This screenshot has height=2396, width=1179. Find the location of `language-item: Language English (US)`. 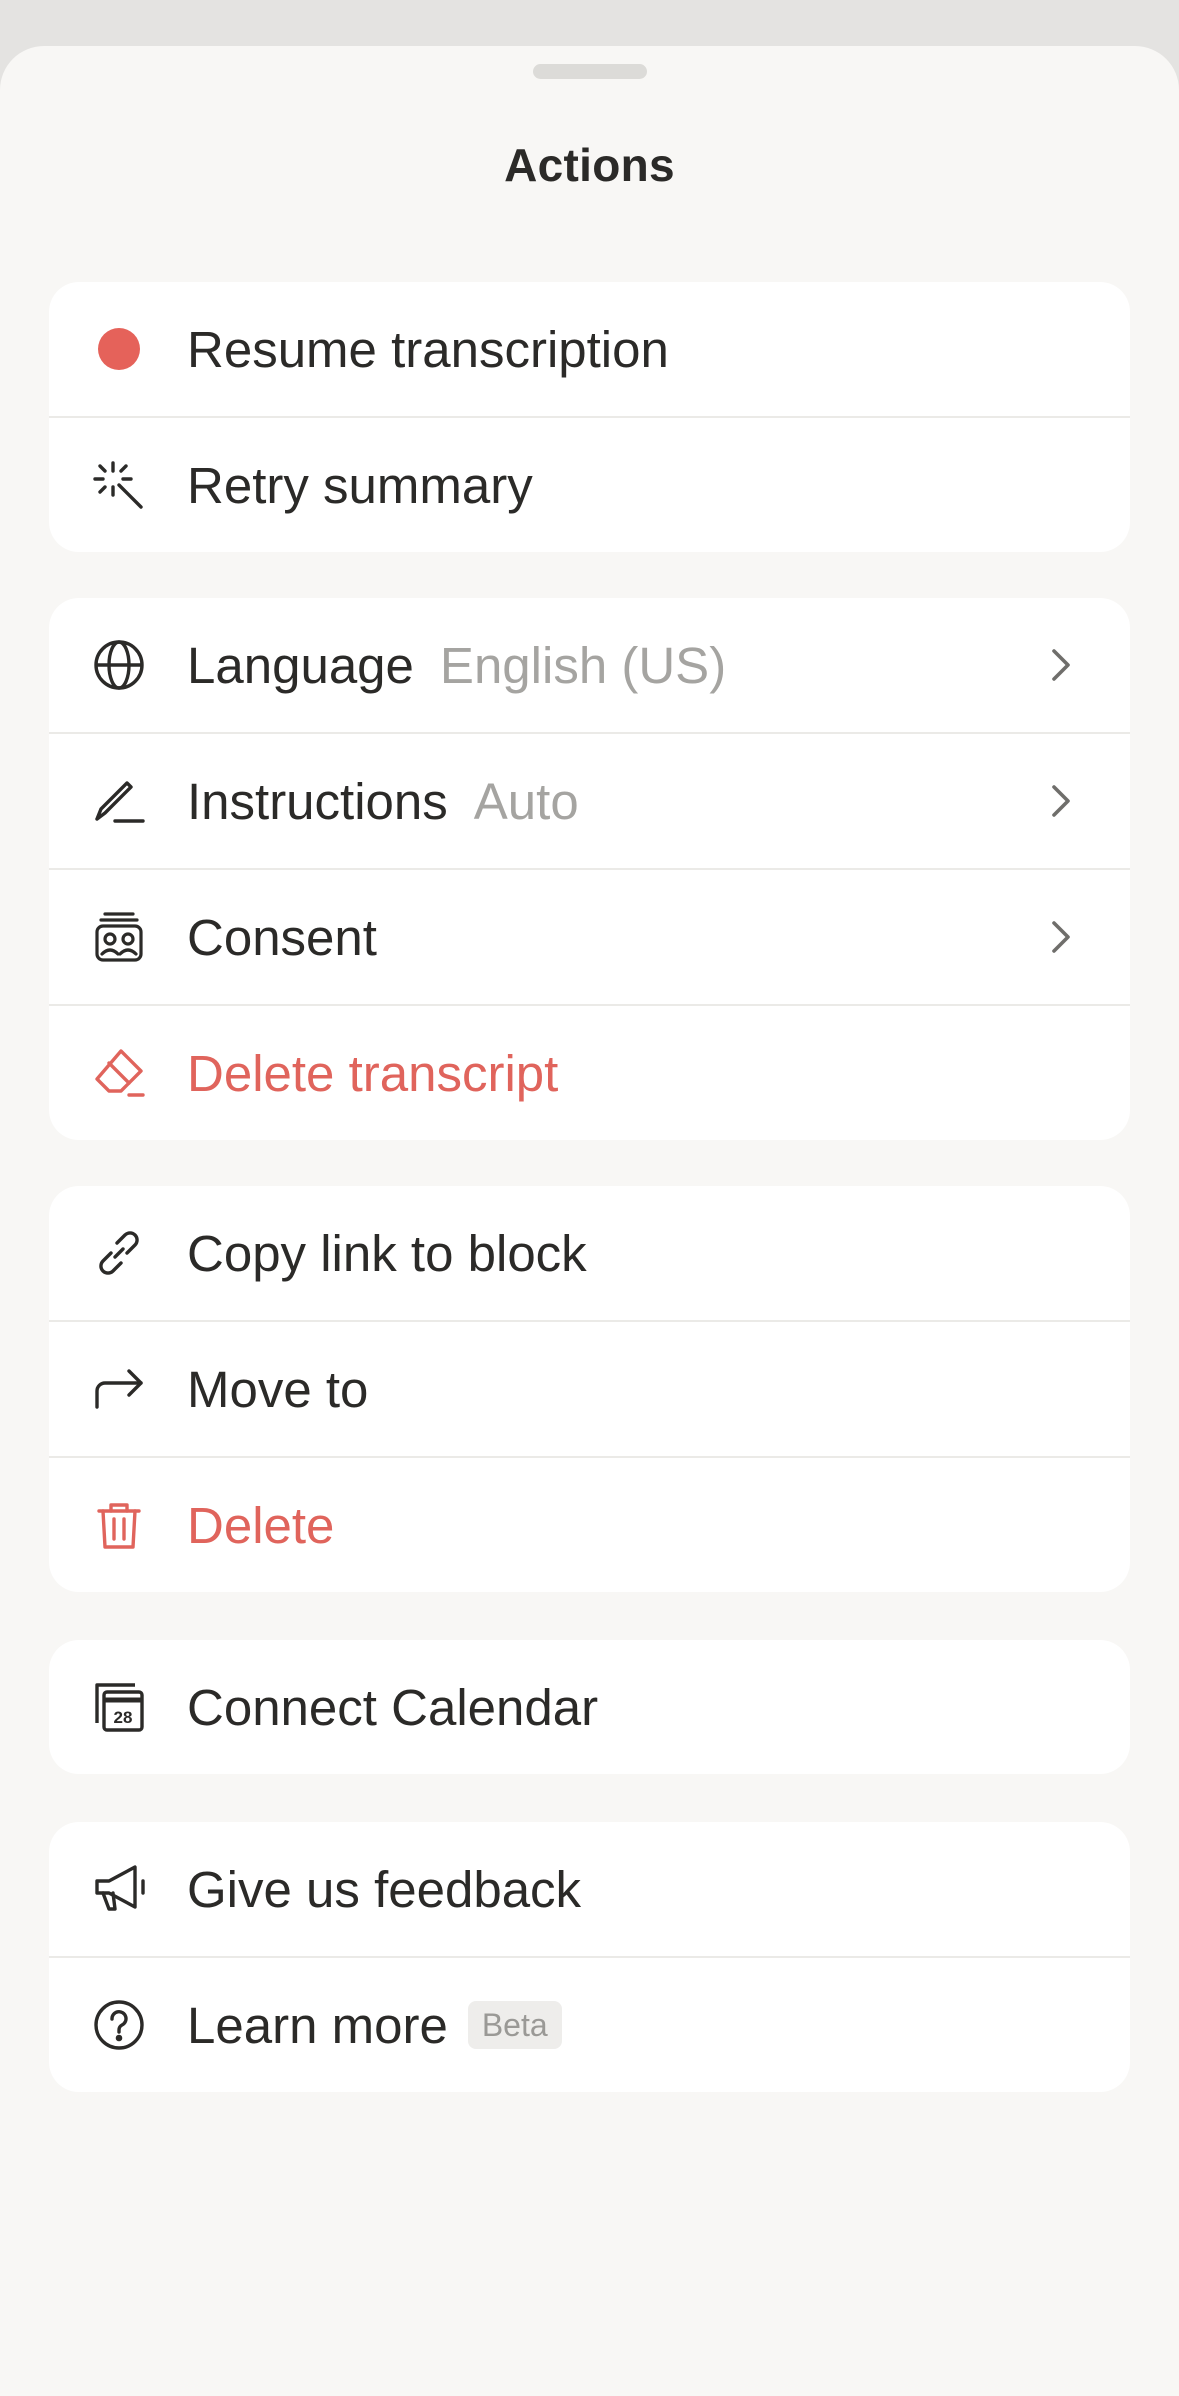

language-item: Language English (US) is located at coordinates (589, 665).